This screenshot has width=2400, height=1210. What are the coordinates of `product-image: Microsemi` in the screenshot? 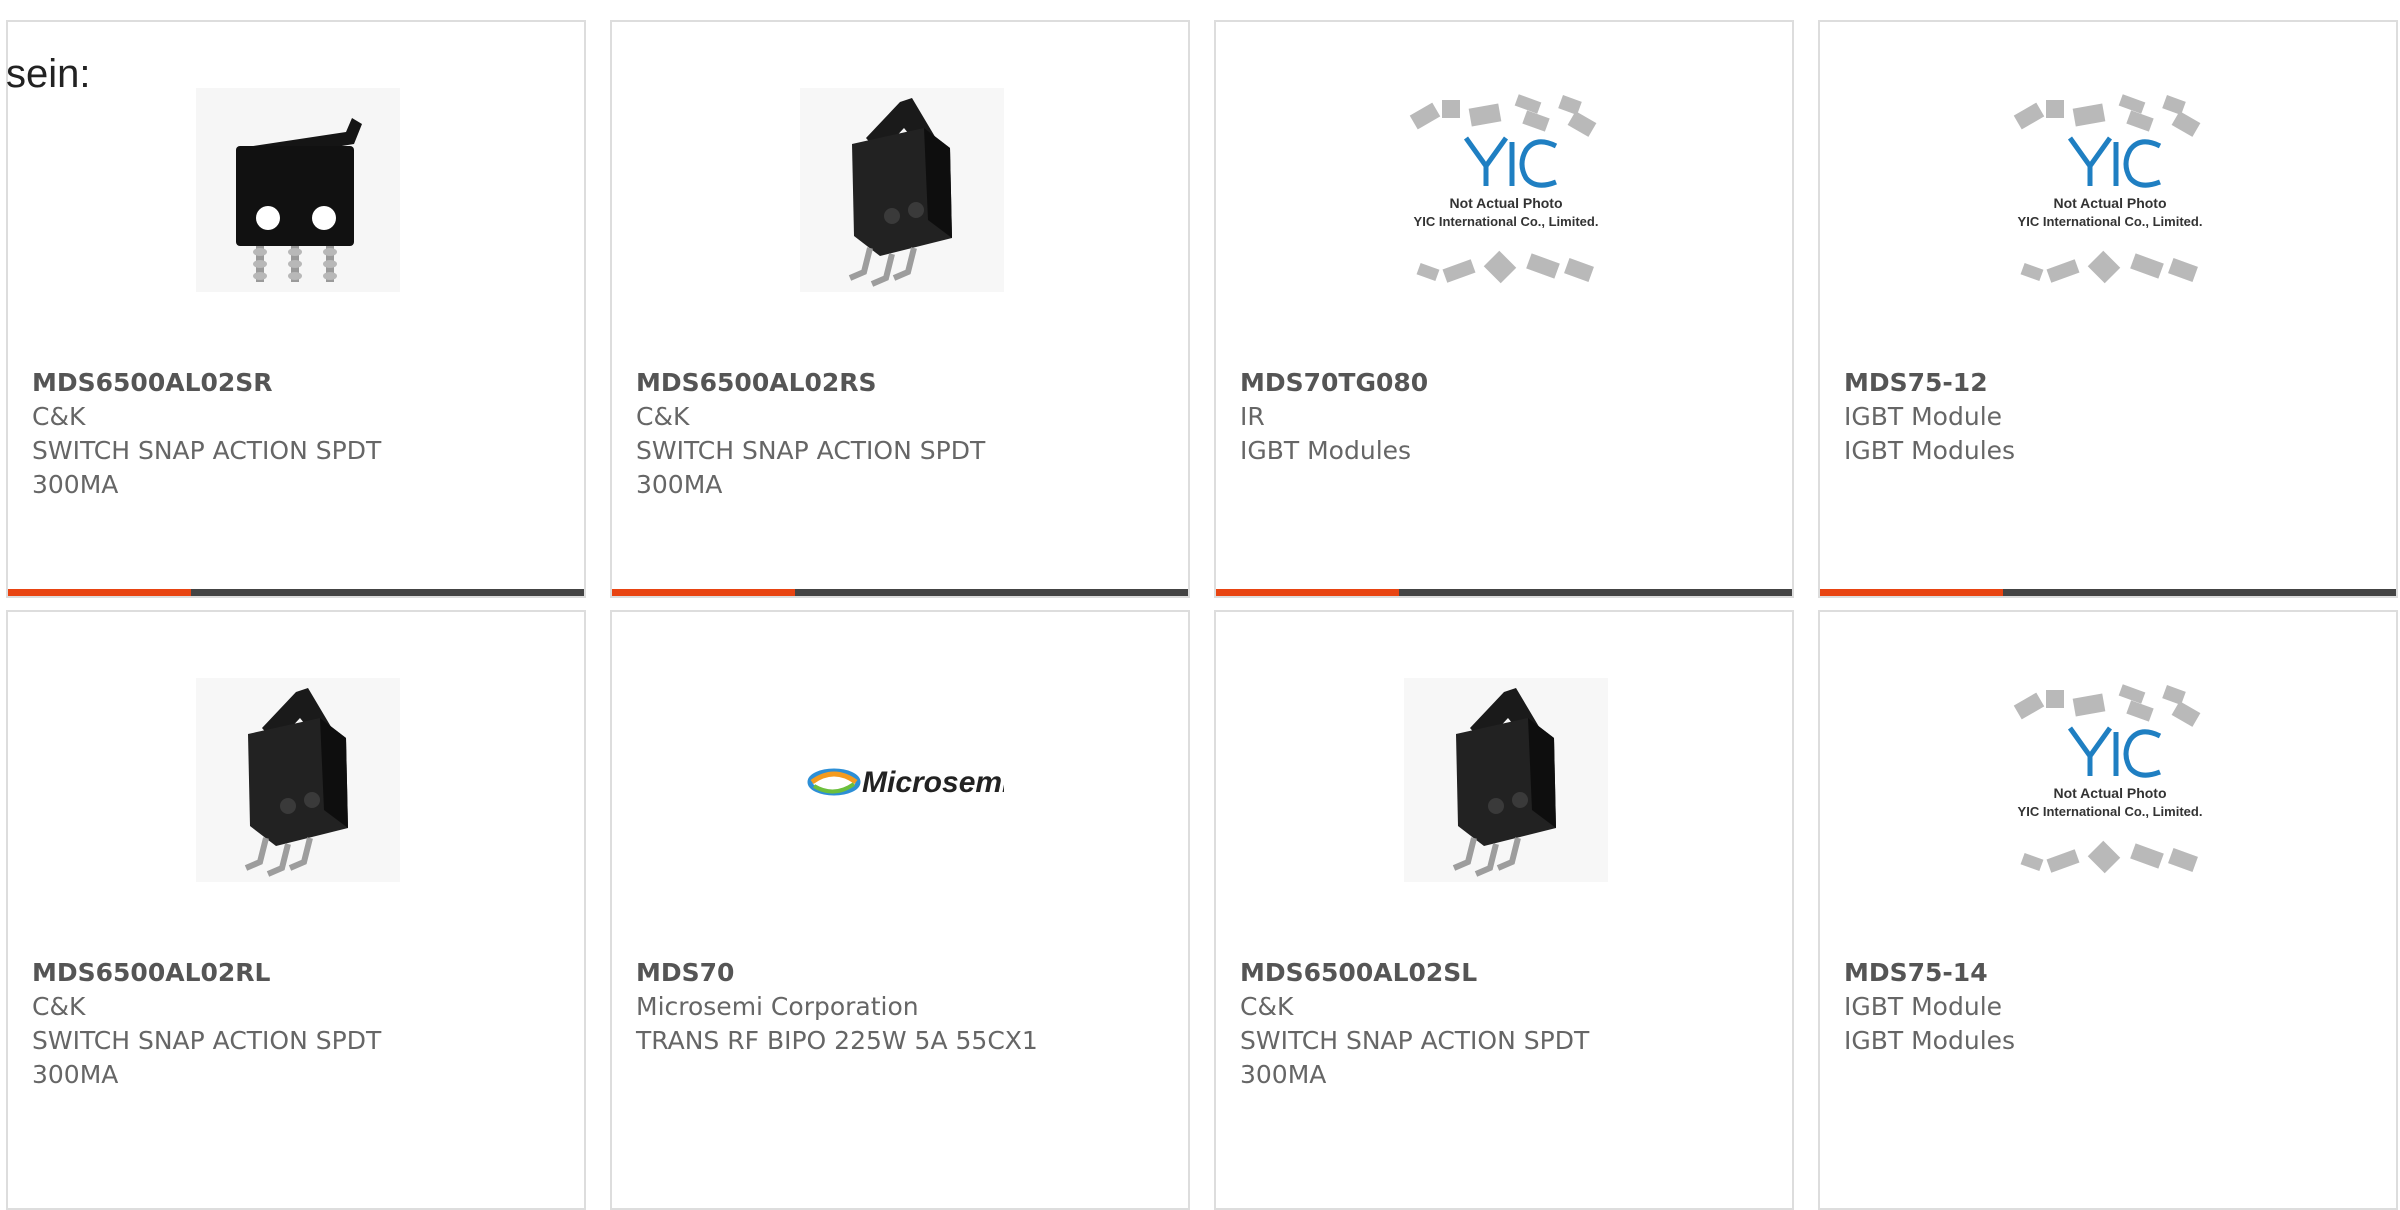 It's located at (902, 780).